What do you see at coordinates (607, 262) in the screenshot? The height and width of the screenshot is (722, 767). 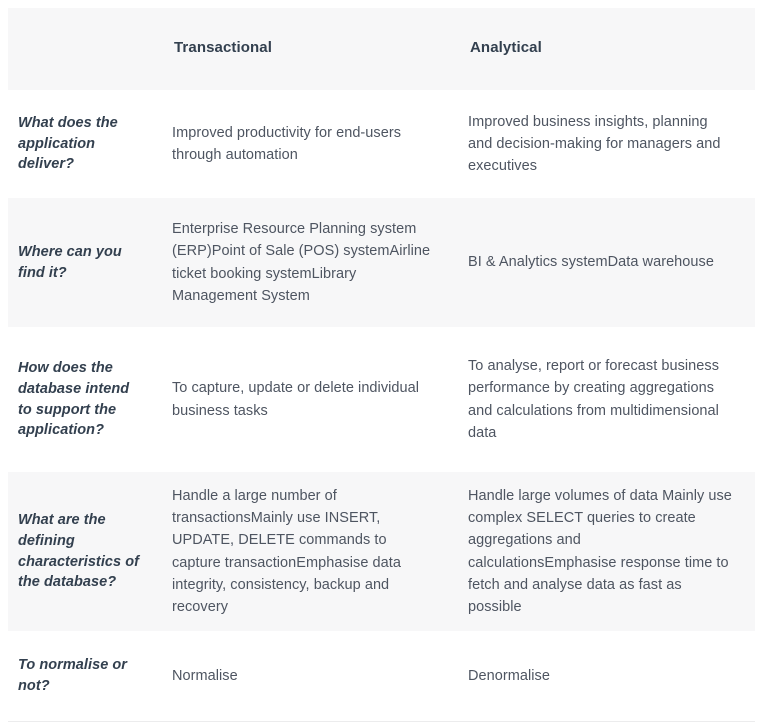 I see `cell-analytical: BI & Analytics systemData warehouse` at bounding box center [607, 262].